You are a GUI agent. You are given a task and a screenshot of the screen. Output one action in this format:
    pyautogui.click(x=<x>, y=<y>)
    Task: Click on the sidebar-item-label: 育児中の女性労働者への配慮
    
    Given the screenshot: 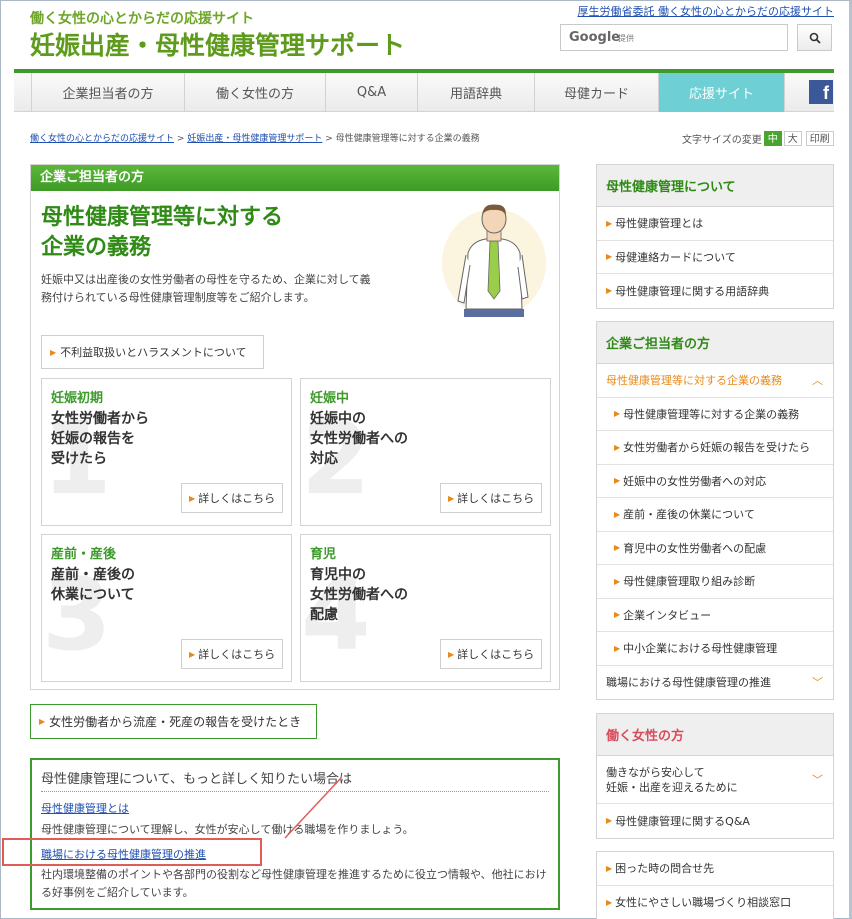 What is the action you would take?
    pyautogui.click(x=695, y=548)
    